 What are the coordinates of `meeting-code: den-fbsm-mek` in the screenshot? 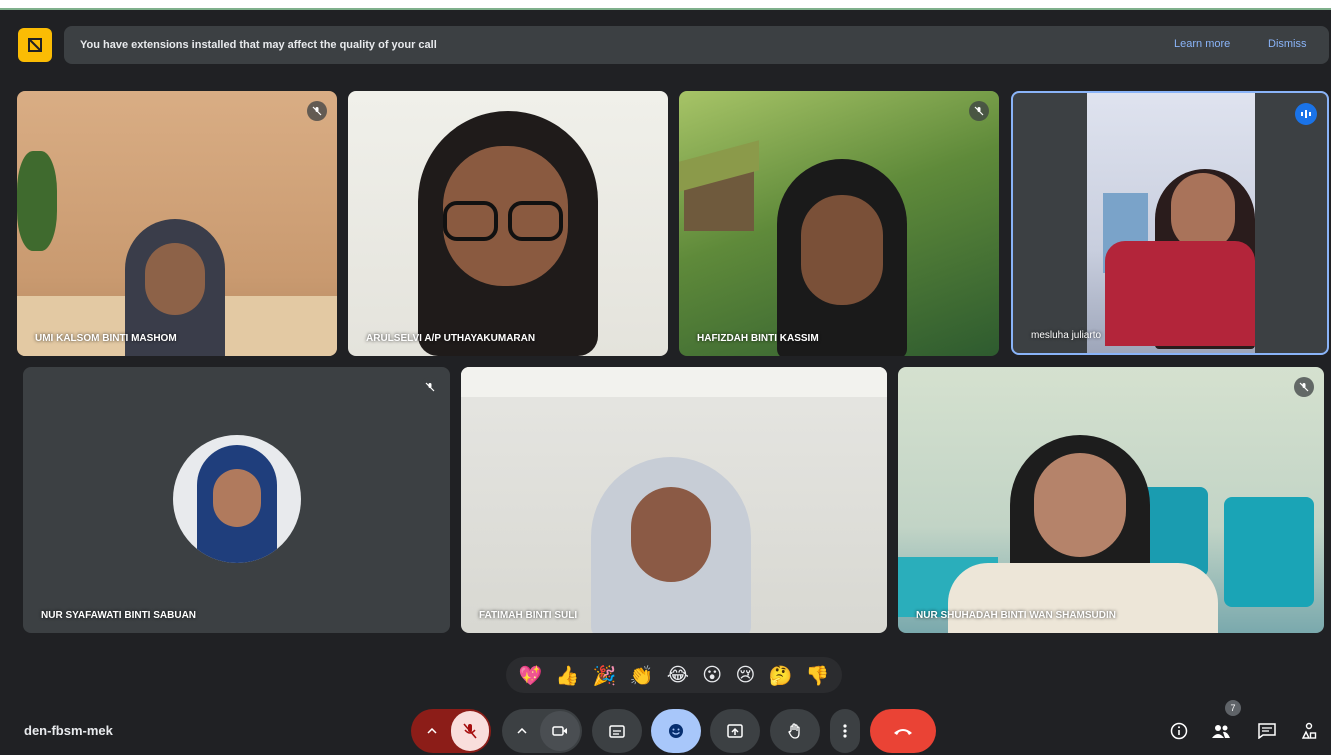 It's located at (68, 730).